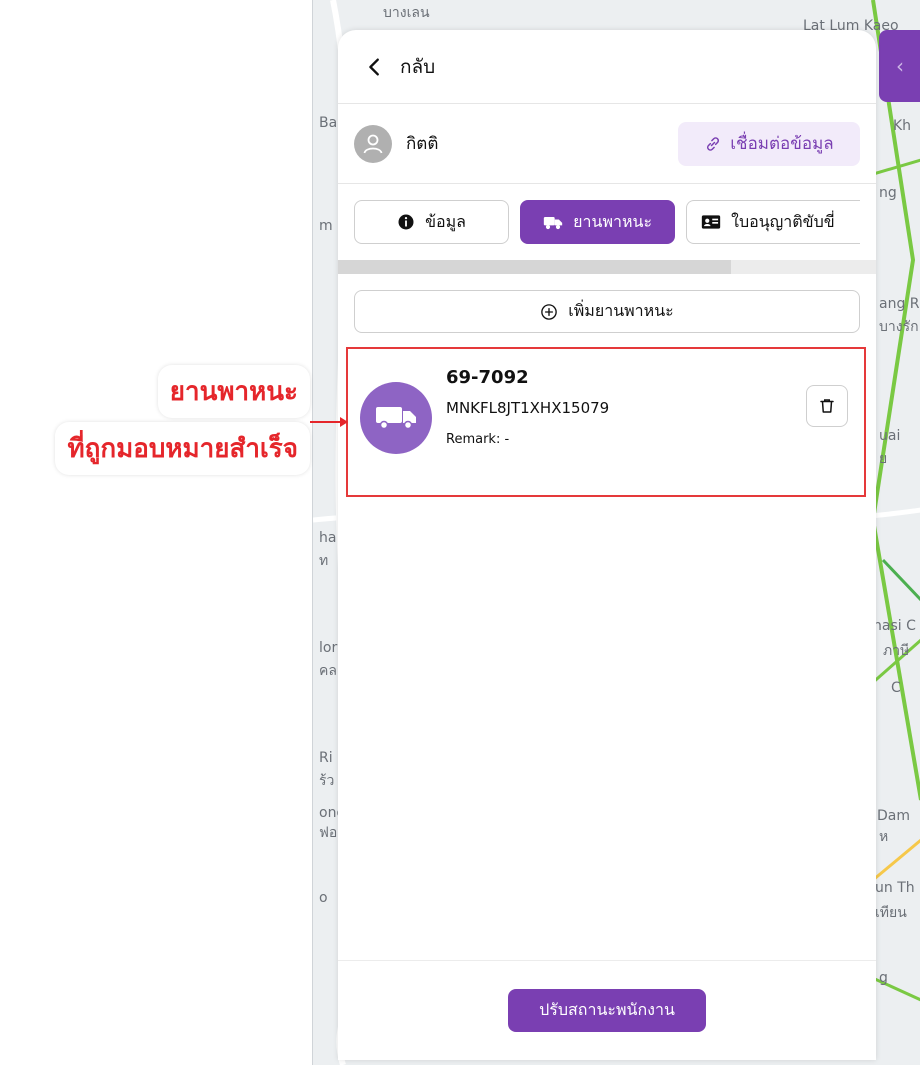  Describe the element at coordinates (783, 221) in the screenshot. I see `tab-license-label: ใบอนุญาติขับขี่` at that location.